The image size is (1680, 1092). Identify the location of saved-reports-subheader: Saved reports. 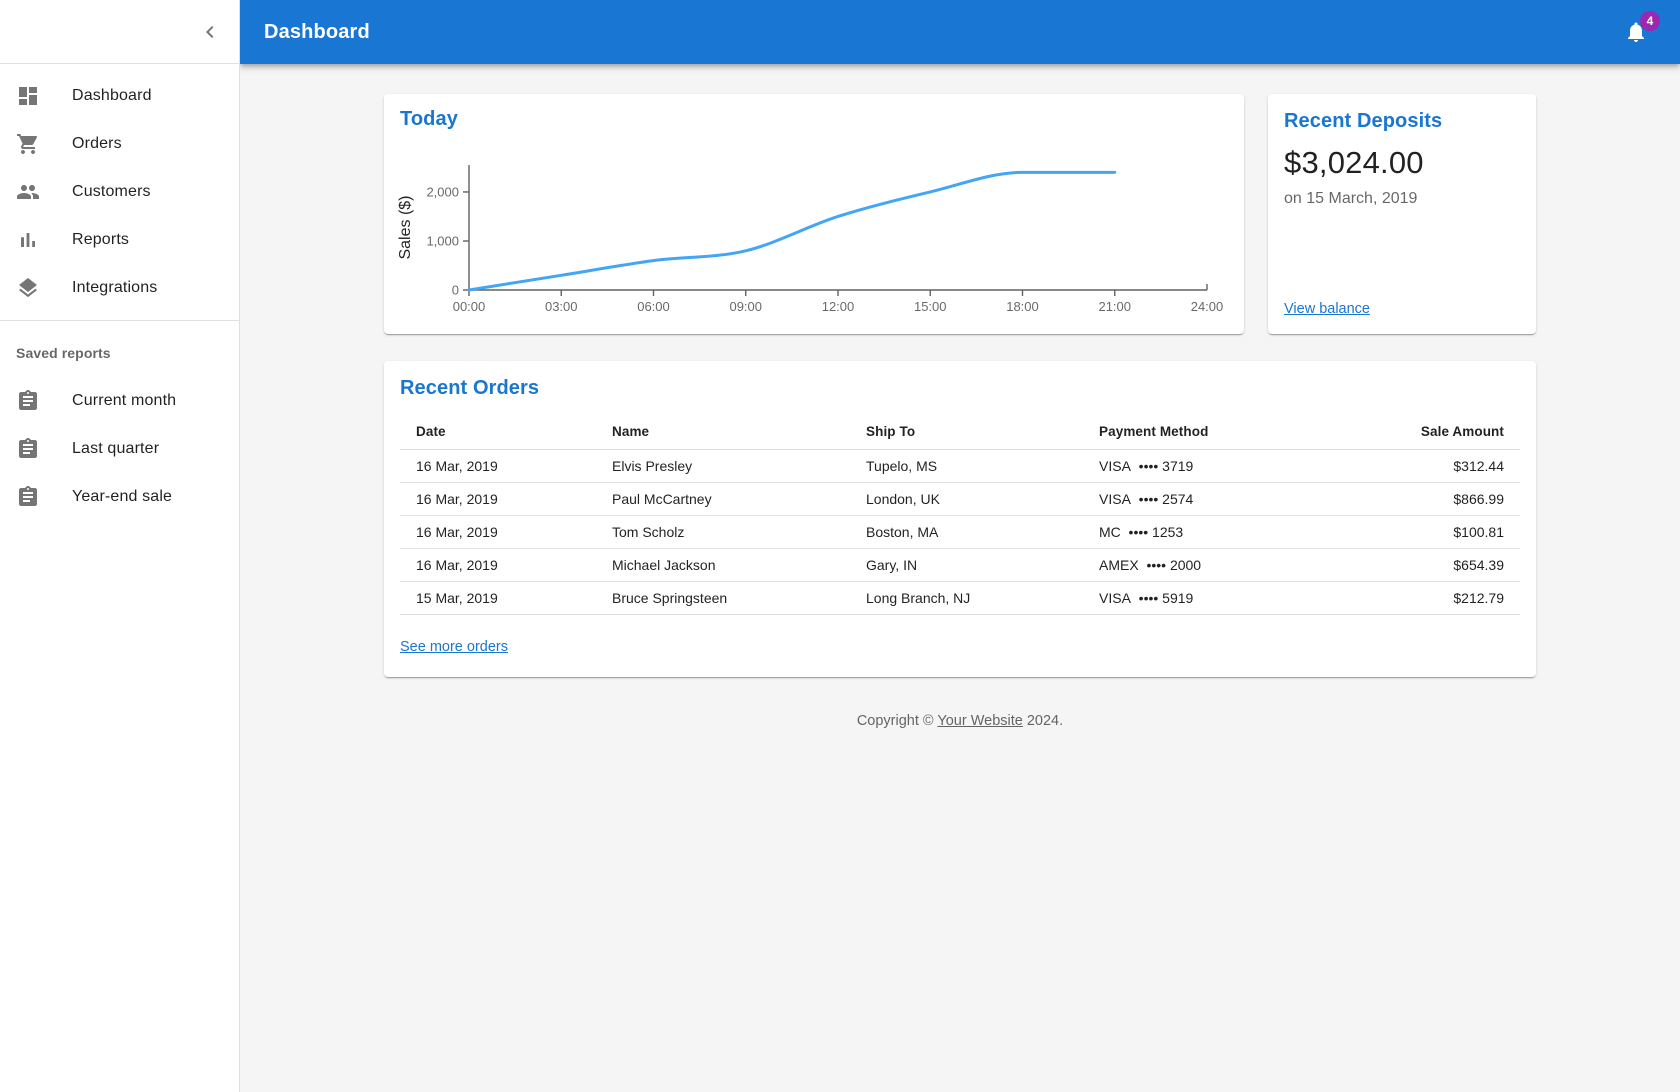
(63, 353).